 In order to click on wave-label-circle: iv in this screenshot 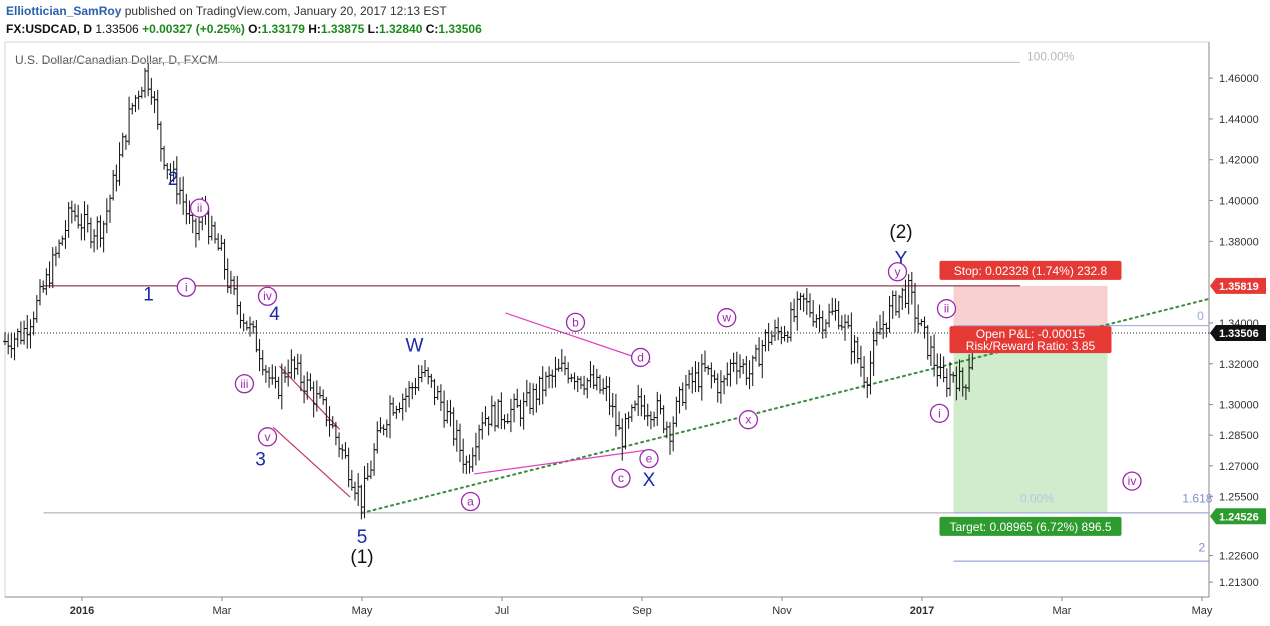, I will do `click(1132, 481)`.